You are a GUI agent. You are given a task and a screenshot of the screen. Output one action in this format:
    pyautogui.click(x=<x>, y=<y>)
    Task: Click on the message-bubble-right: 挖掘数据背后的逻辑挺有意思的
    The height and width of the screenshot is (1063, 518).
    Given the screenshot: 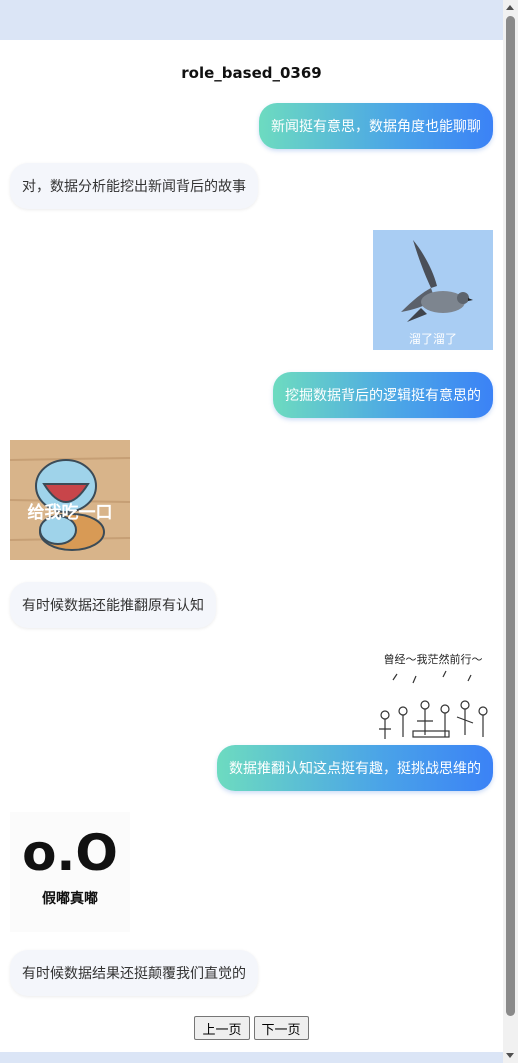 What is the action you would take?
    pyautogui.click(x=383, y=395)
    